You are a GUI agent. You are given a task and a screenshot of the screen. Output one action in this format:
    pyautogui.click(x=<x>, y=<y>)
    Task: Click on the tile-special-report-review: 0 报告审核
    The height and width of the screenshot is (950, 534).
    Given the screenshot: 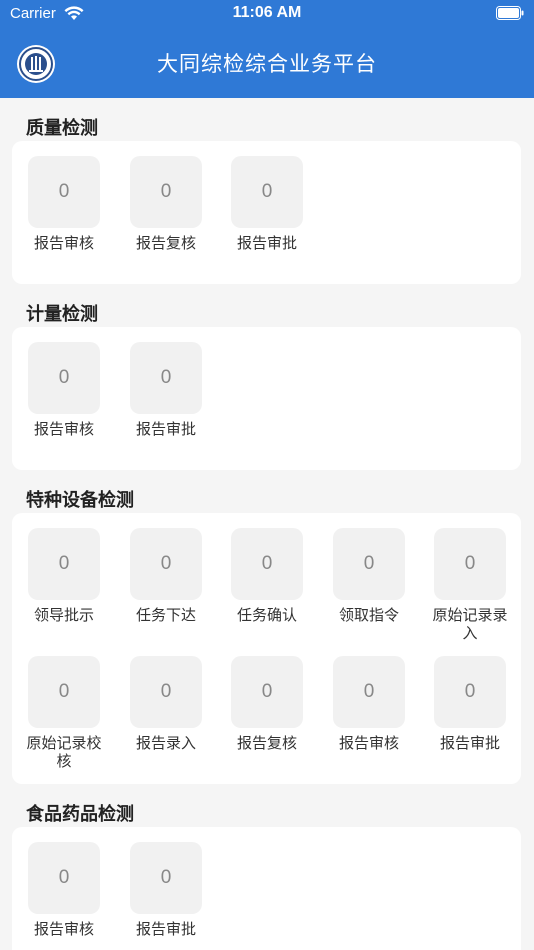 What is the action you would take?
    pyautogui.click(x=369, y=704)
    